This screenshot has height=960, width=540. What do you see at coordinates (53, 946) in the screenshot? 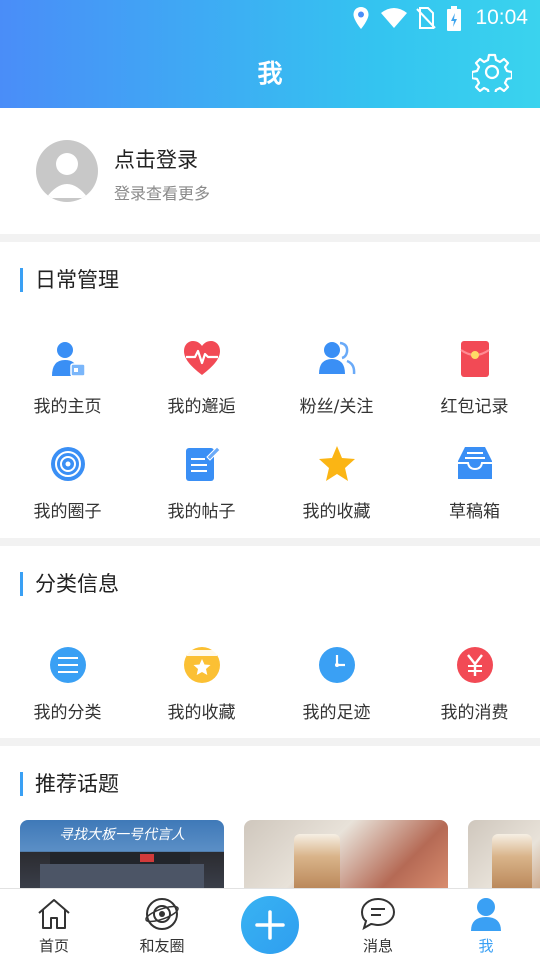
I see `tab-label: 首页` at bounding box center [53, 946].